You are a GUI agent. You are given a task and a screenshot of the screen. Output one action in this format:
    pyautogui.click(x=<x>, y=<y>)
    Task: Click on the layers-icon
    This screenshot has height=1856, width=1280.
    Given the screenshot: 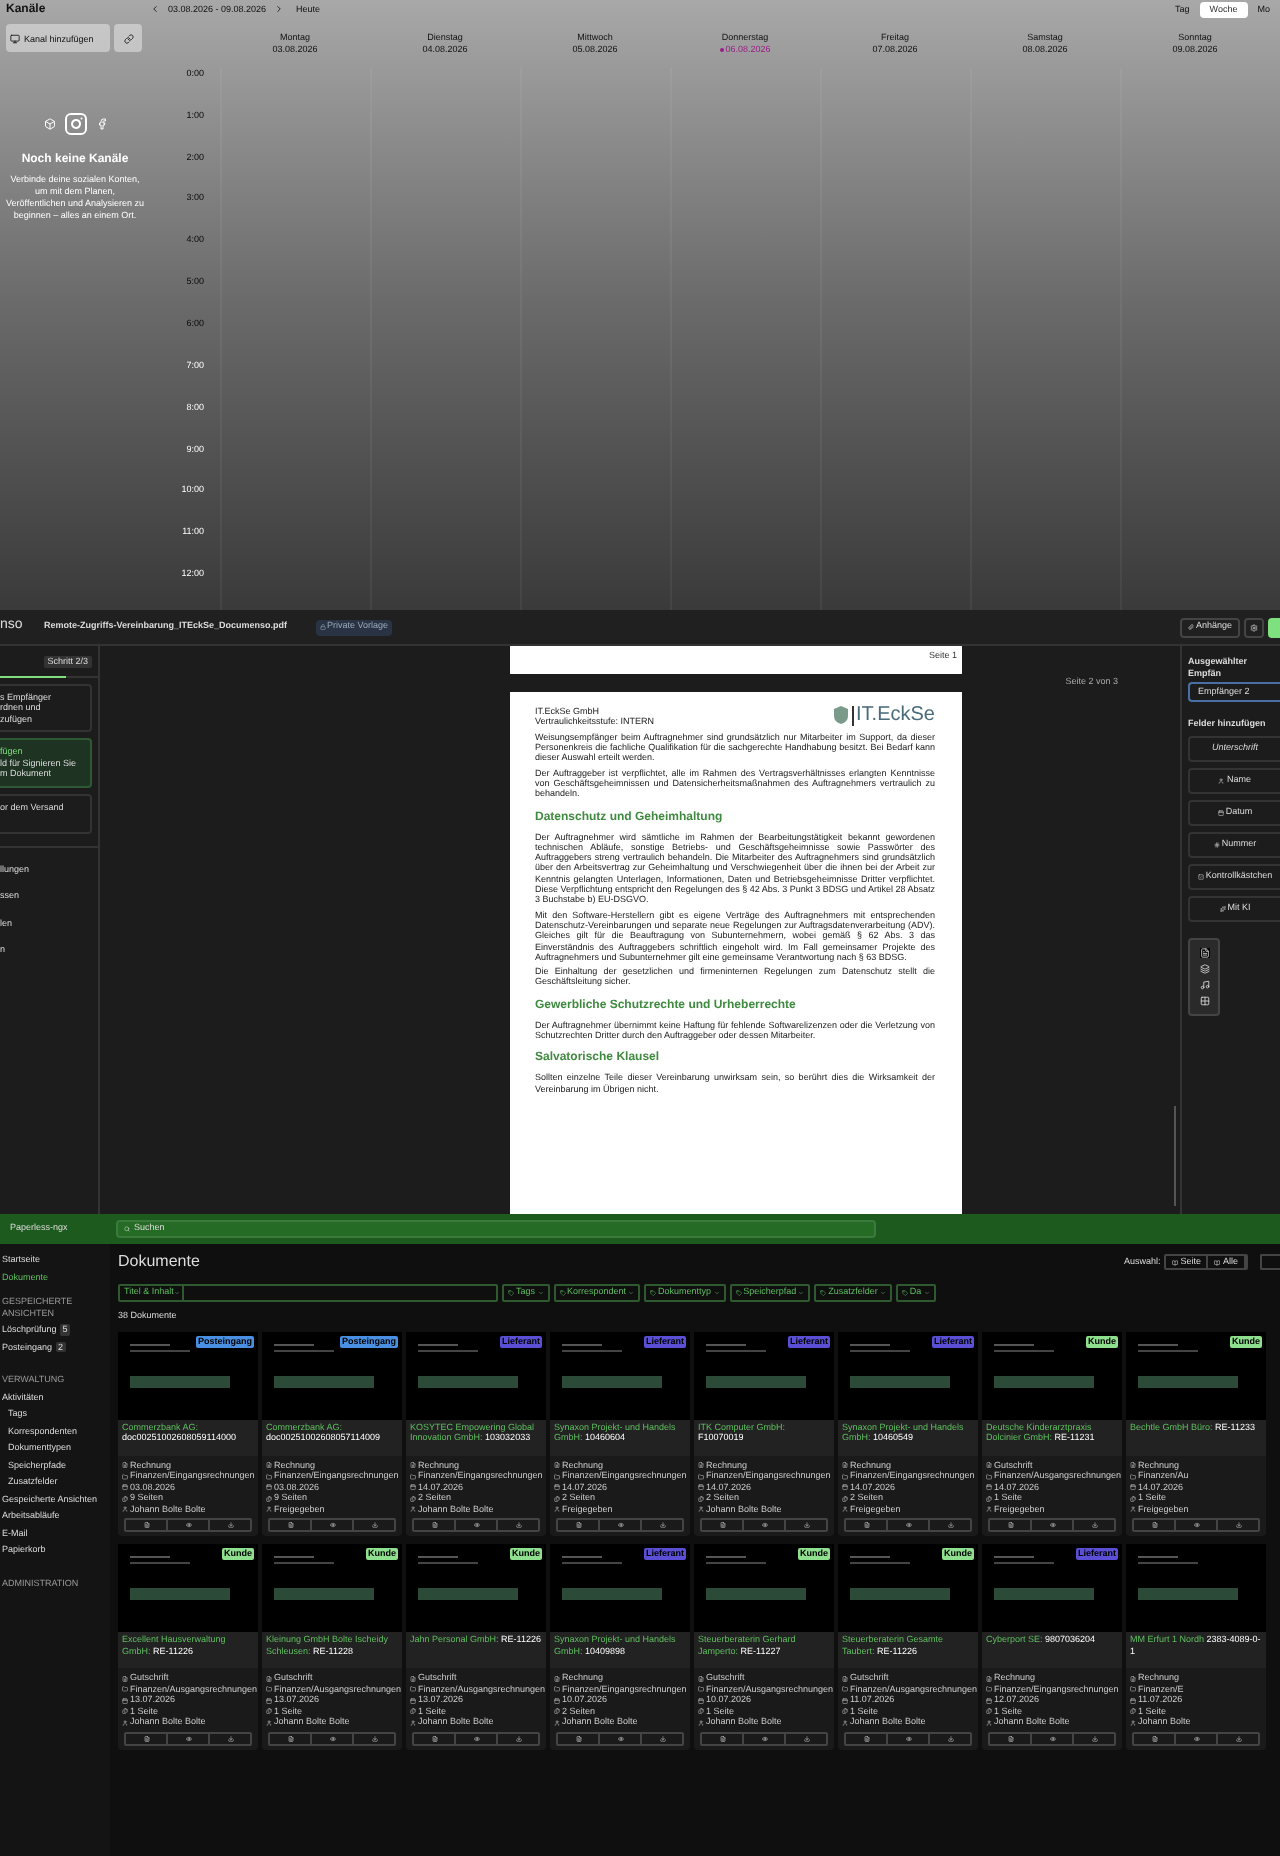 What is the action you would take?
    pyautogui.click(x=1204, y=968)
    